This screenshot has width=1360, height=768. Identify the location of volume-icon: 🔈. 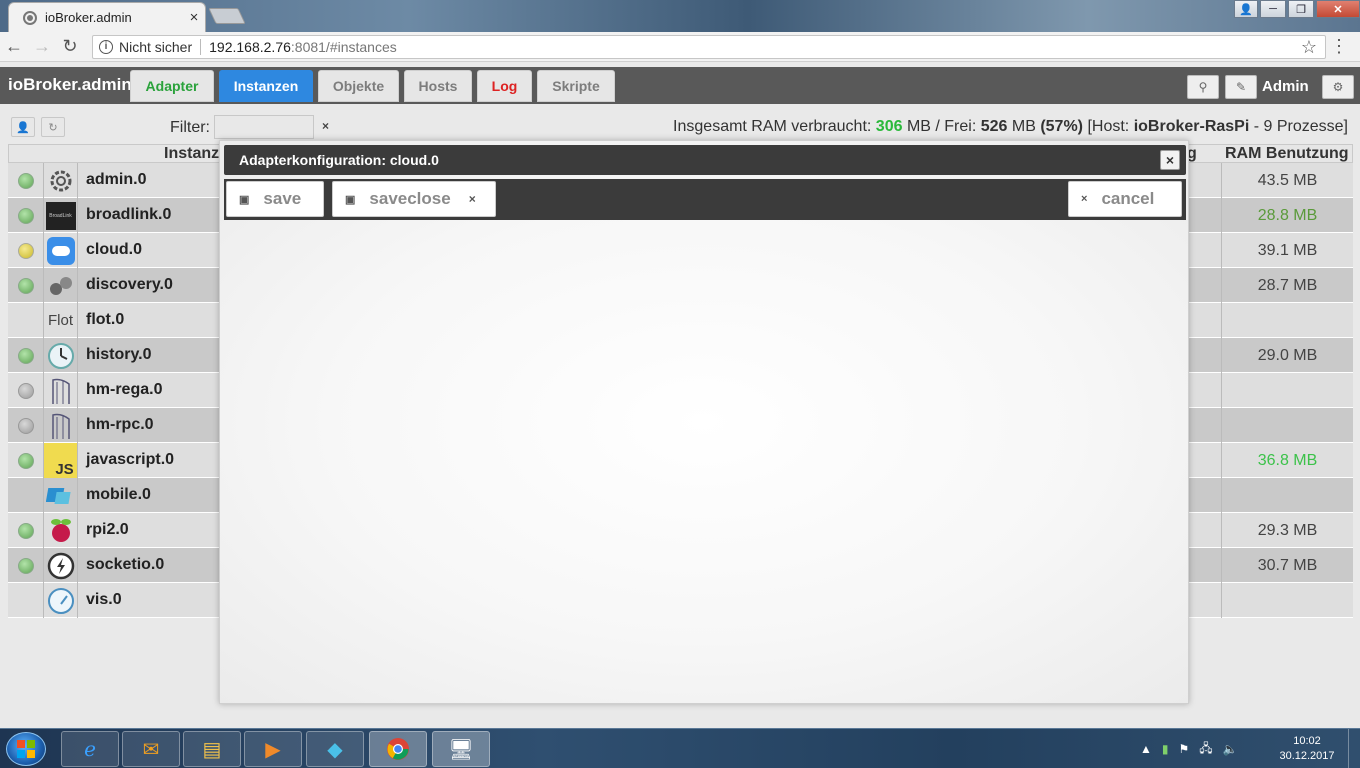
(1230, 749).